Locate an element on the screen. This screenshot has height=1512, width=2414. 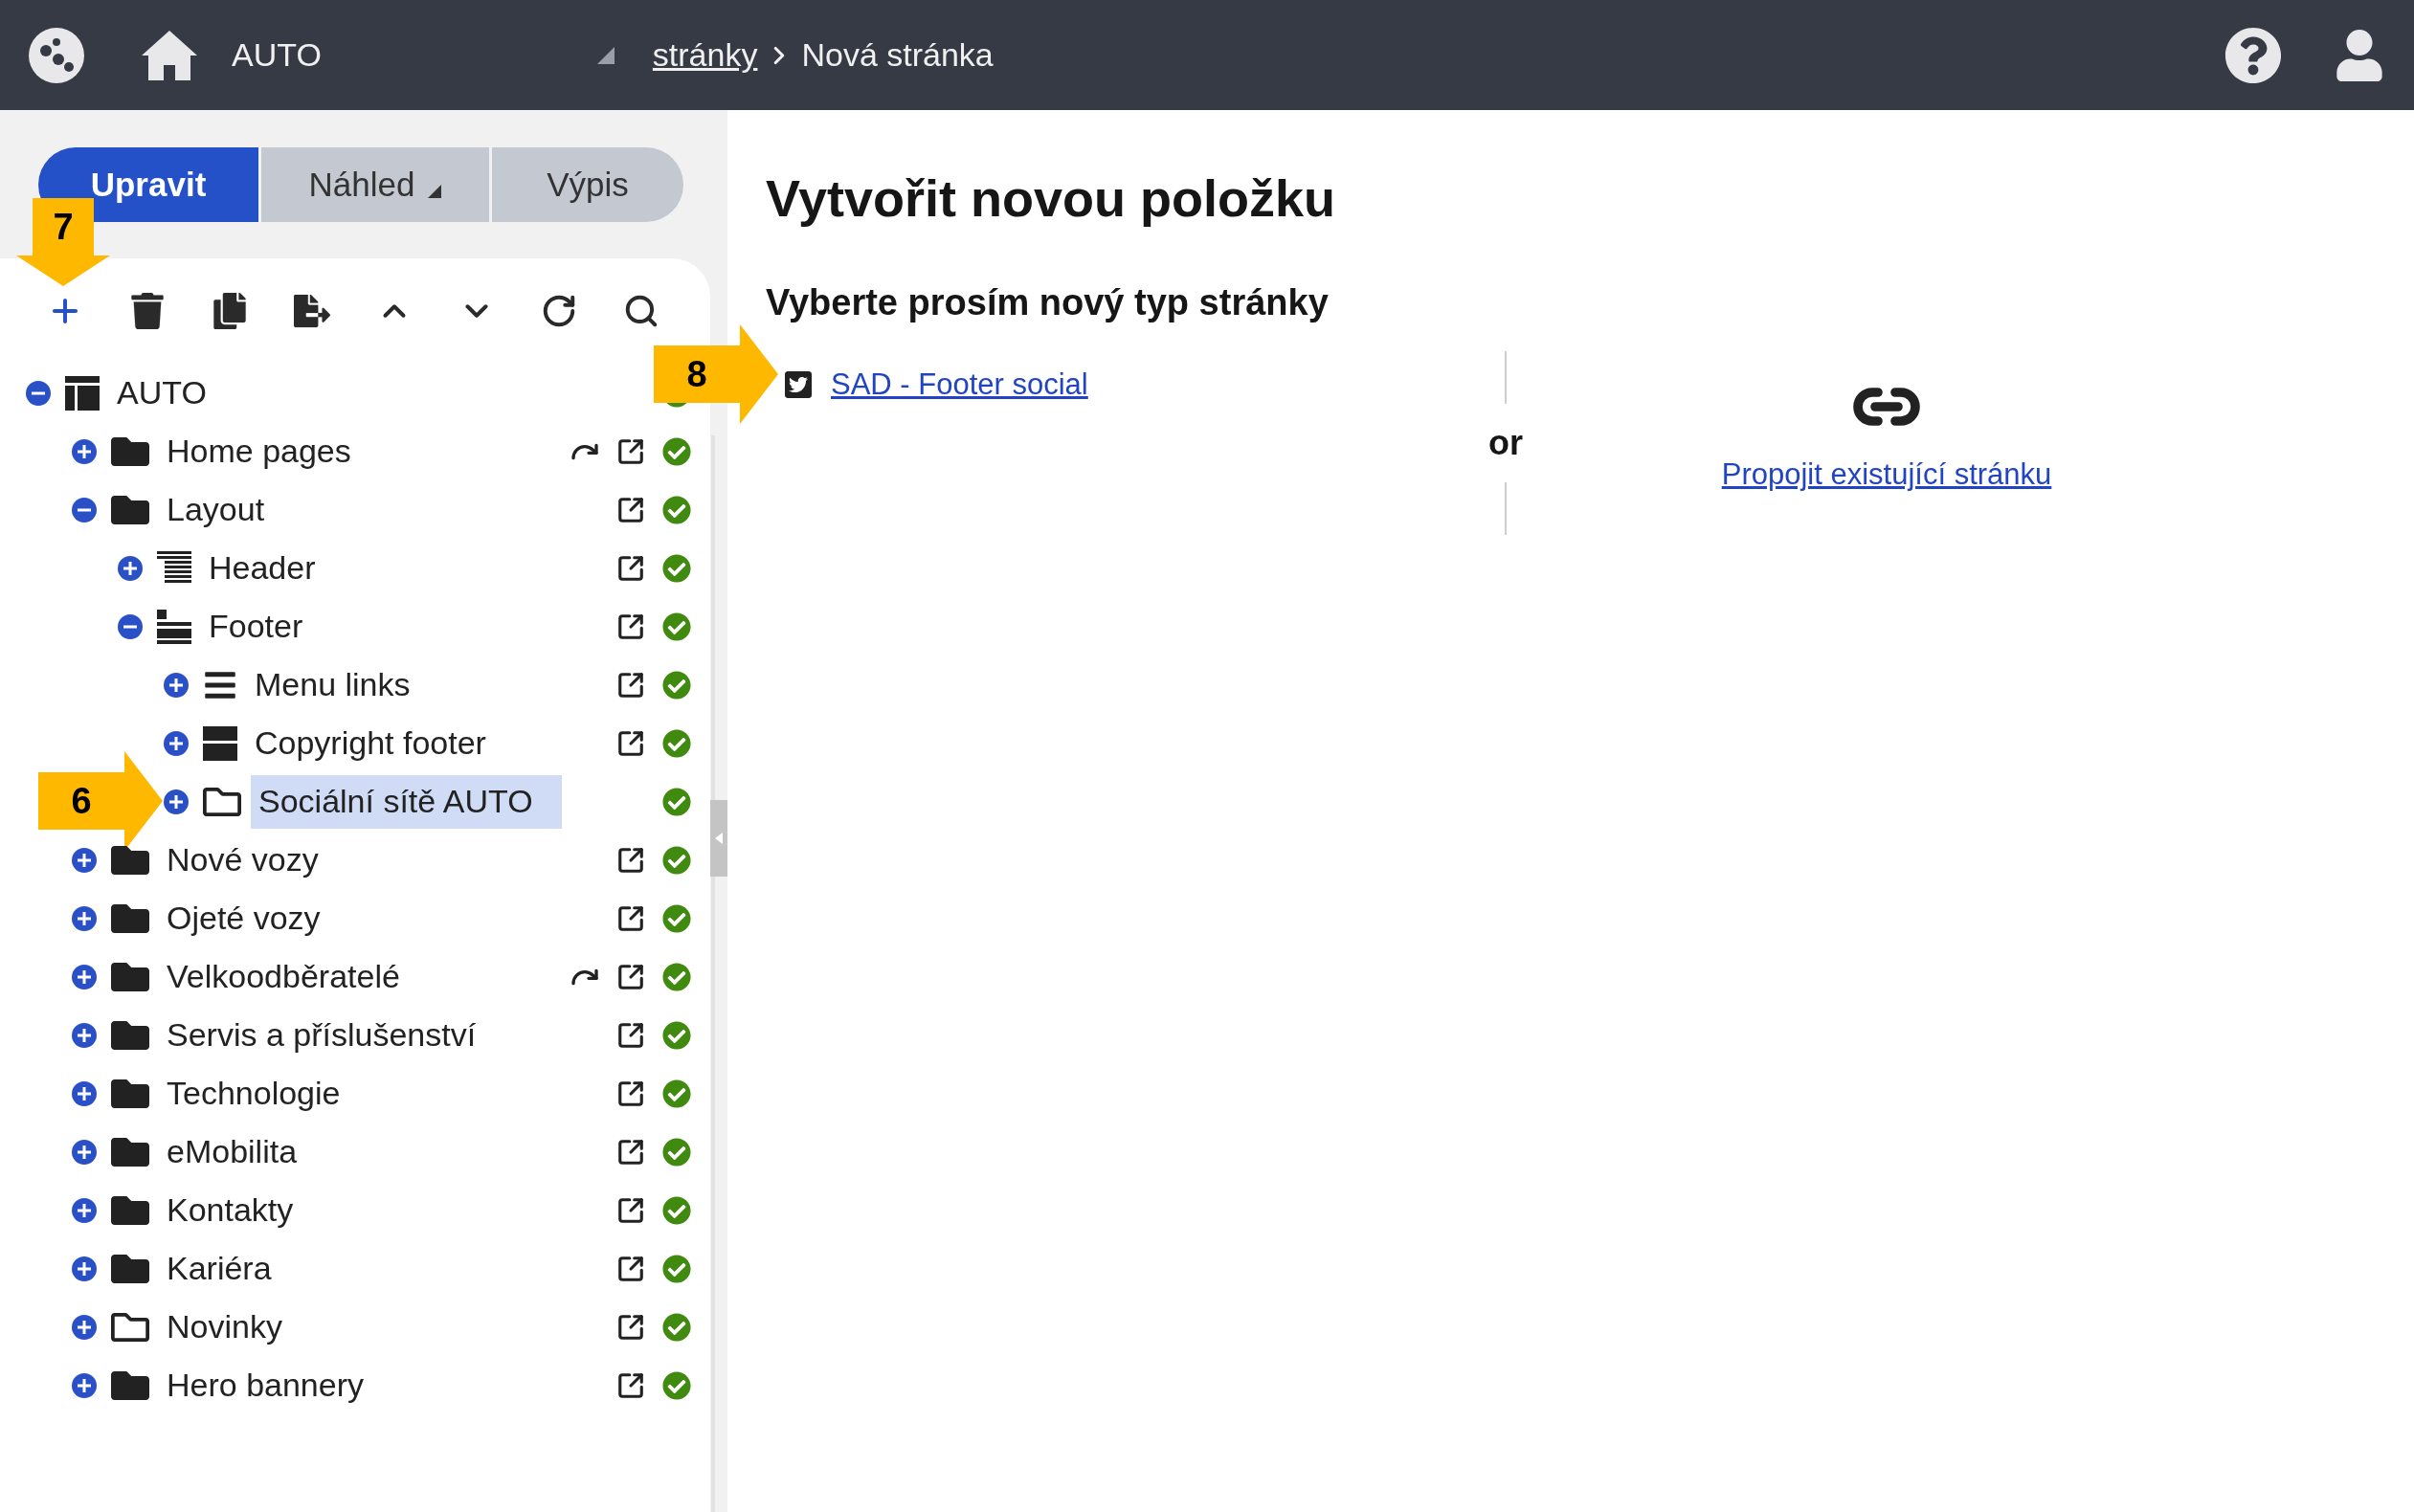
separator-label: or is located at coordinates (1505, 443).